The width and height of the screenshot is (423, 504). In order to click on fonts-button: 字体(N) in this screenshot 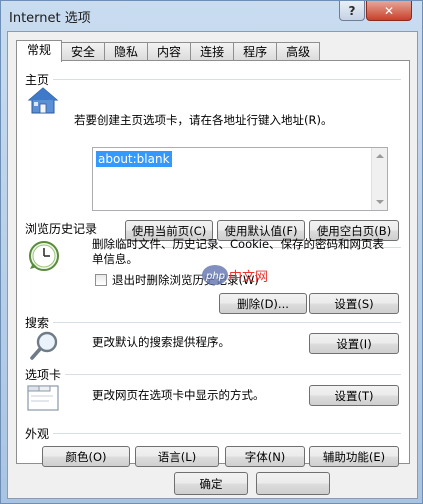, I will do `click(265, 456)`.